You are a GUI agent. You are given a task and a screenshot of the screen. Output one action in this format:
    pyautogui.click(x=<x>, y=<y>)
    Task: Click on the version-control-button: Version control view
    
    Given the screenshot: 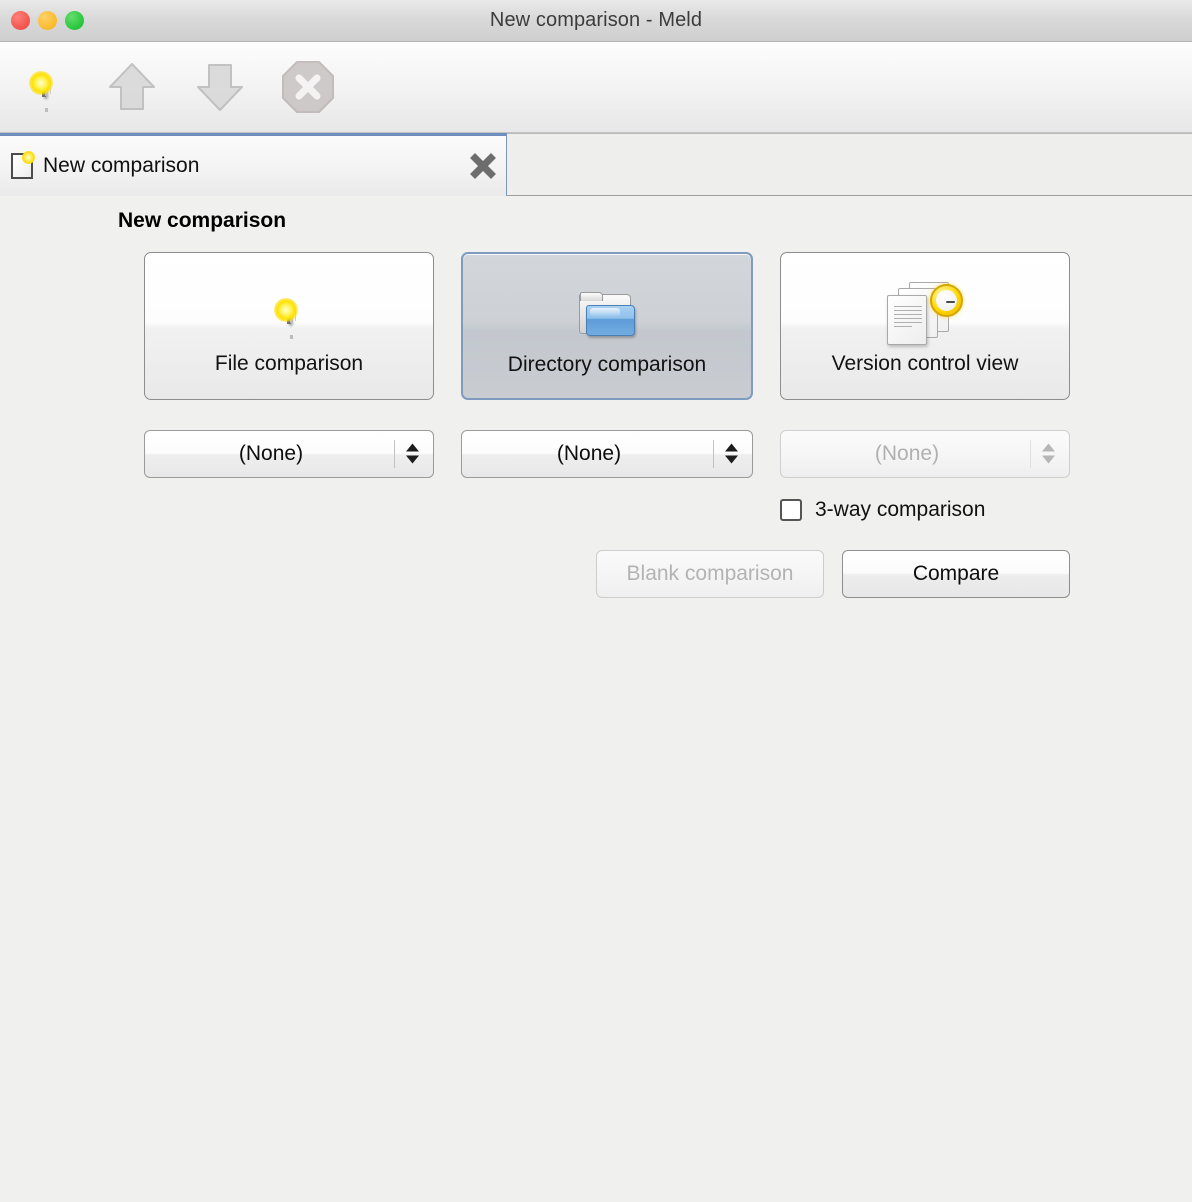 What is the action you would take?
    pyautogui.click(x=925, y=326)
    